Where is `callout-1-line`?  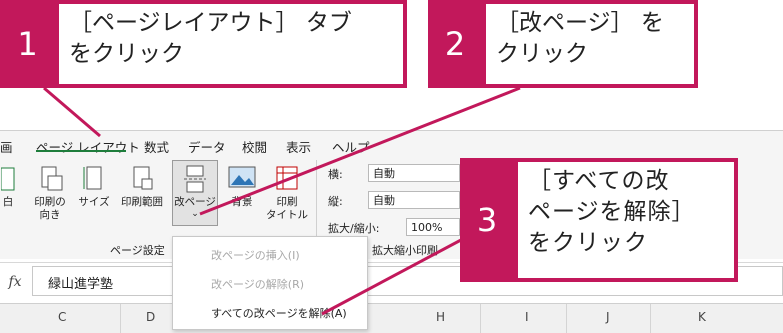 callout-1-line is located at coordinates (72, 112).